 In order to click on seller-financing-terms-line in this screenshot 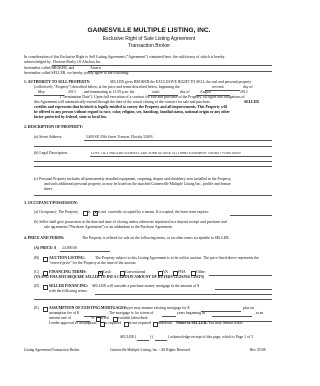, I will do `click(183, 294)`.